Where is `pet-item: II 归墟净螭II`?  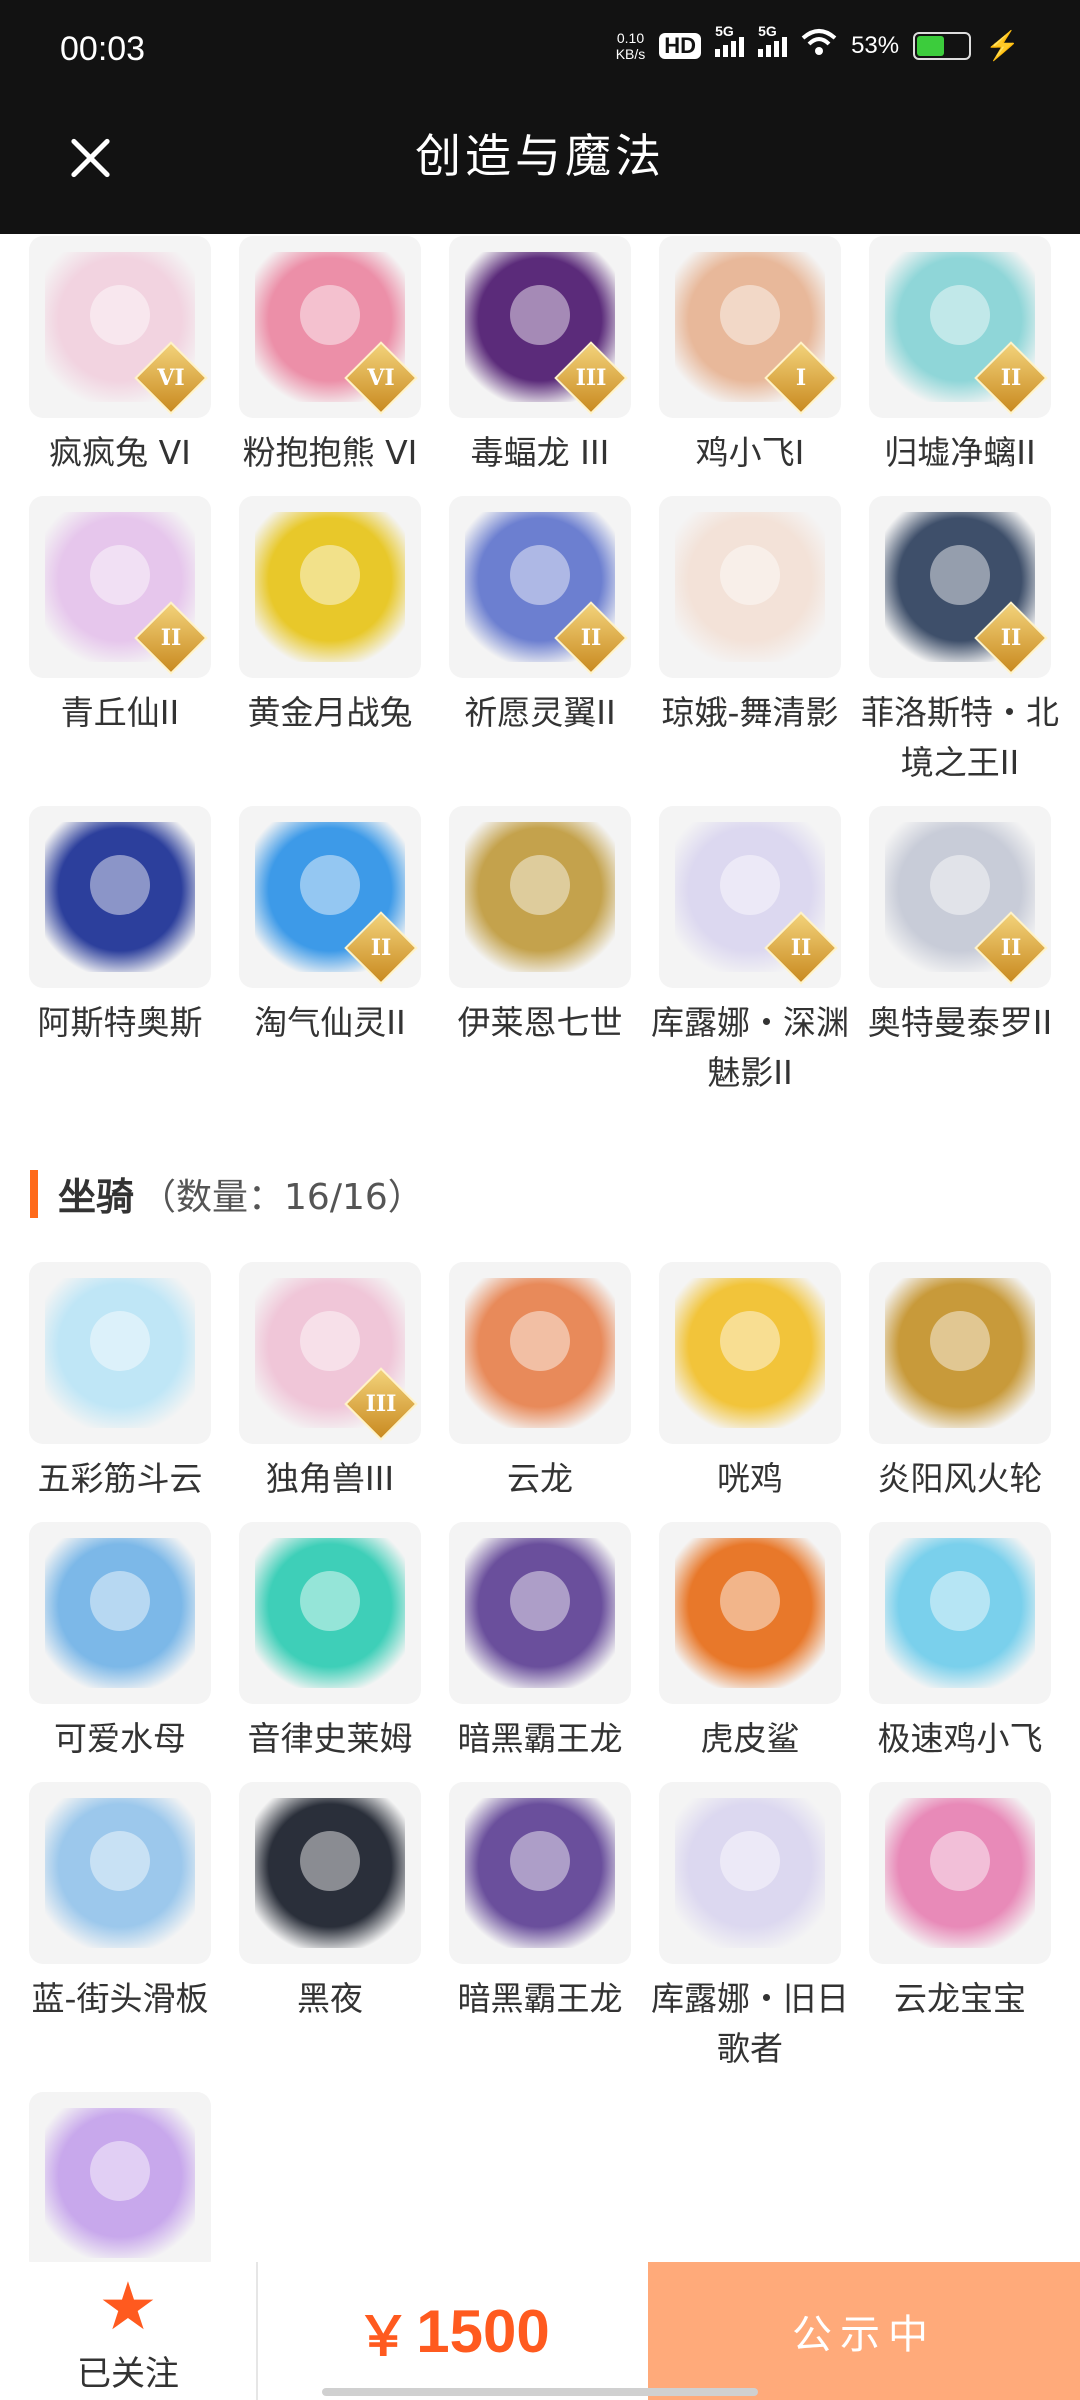
pet-item: II 归墟净螭II is located at coordinates (960, 357).